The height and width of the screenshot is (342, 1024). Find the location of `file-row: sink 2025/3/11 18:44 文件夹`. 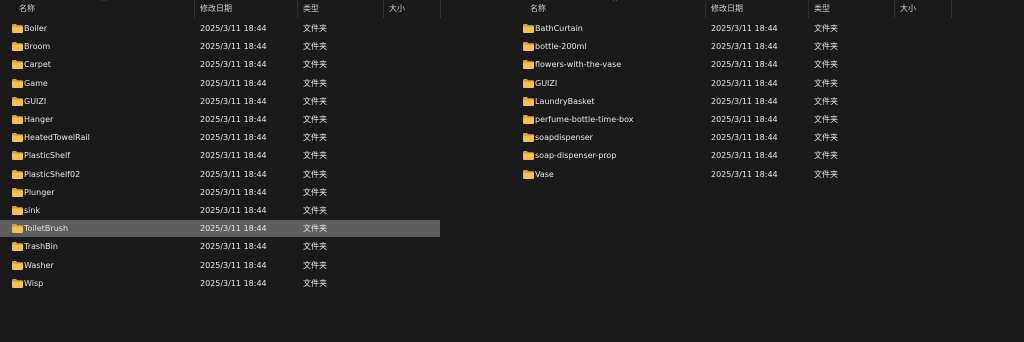

file-row: sink 2025/3/11 18:44 文件夹 is located at coordinates (220, 210).